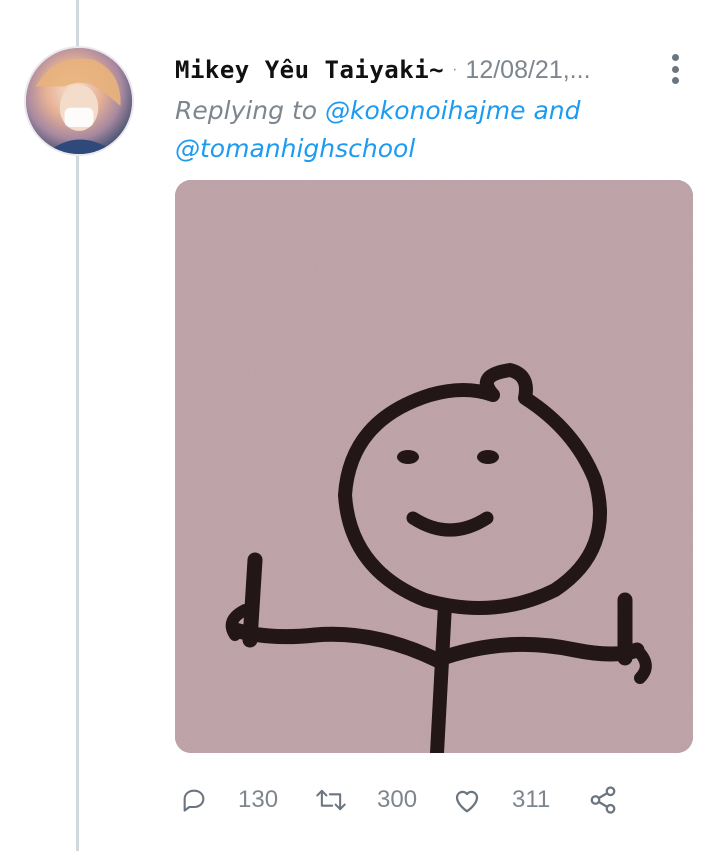 The width and height of the screenshot is (720, 851). I want to click on share-button, so click(603, 800).